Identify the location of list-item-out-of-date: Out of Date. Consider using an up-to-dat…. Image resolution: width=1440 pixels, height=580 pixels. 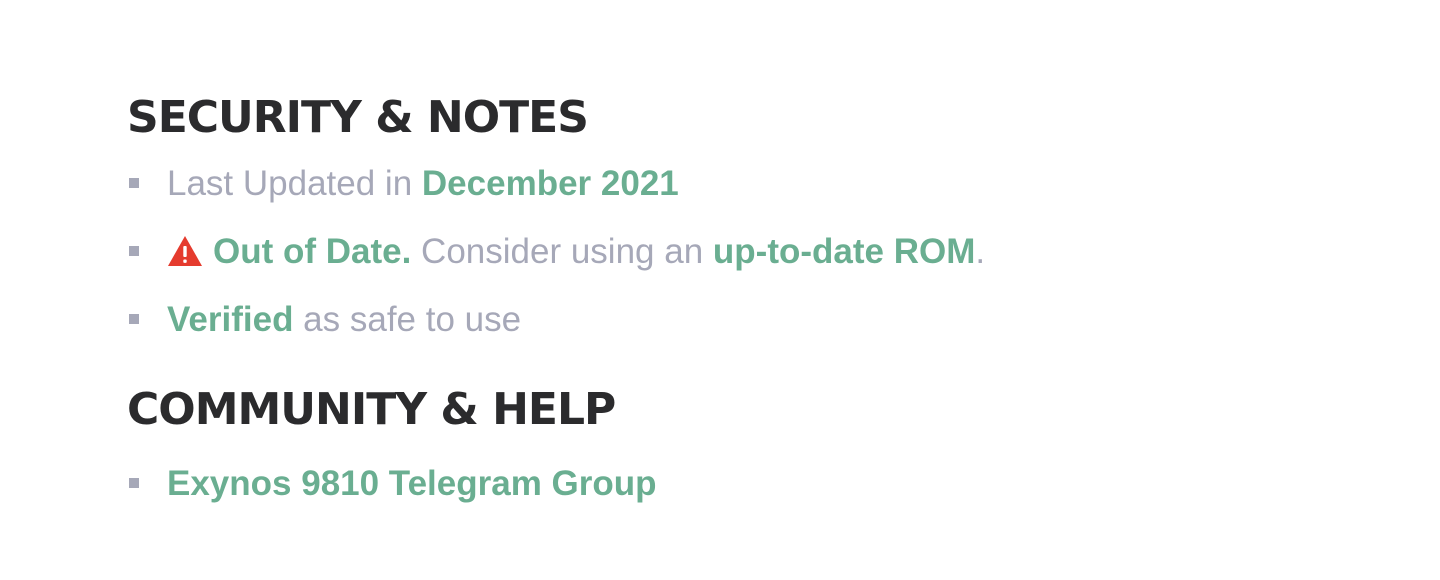
(727, 256).